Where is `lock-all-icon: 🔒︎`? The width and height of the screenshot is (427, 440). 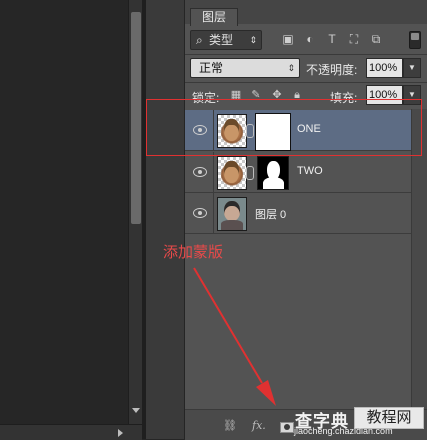
lock-all-icon: 🔒︎ is located at coordinates (297, 95).